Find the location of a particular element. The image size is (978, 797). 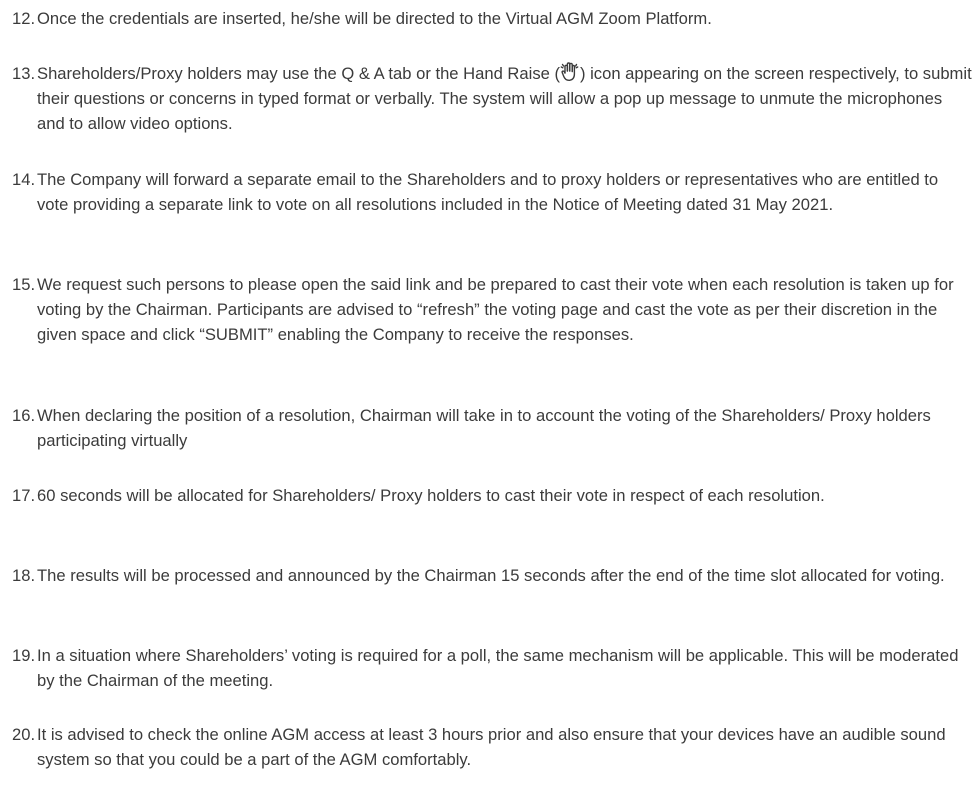

item-number: 17. is located at coordinates (24, 495).